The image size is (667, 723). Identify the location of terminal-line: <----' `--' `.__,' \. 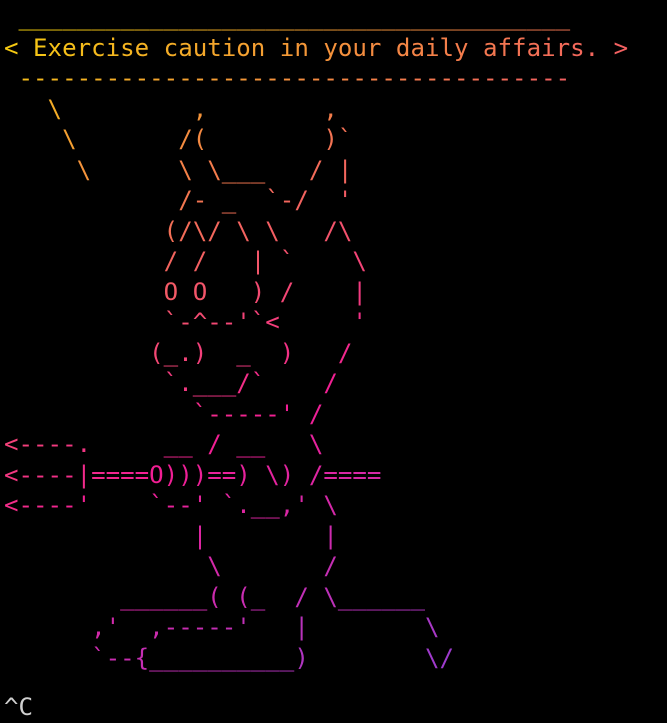
(171, 505).